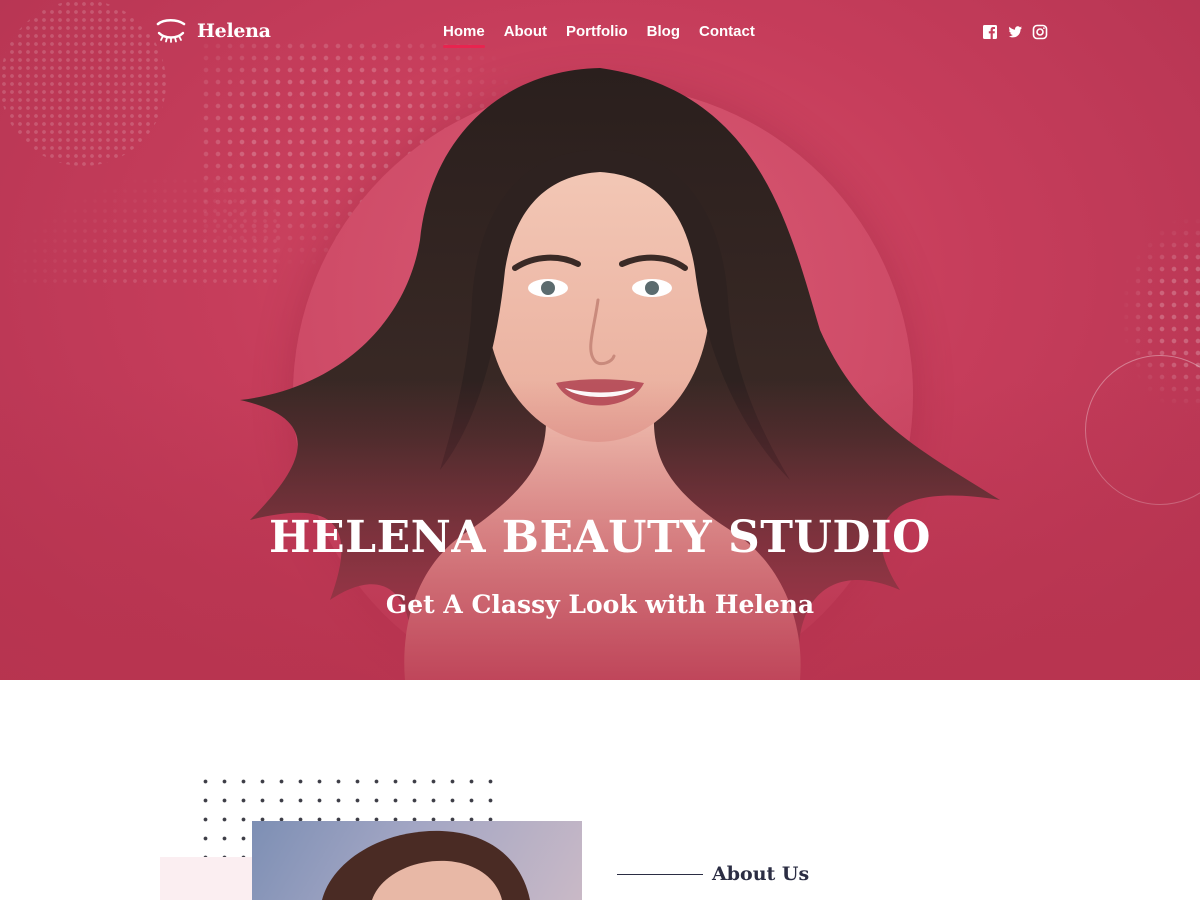 The image size is (1200, 900). I want to click on twitter-icon, so click(1015, 32).